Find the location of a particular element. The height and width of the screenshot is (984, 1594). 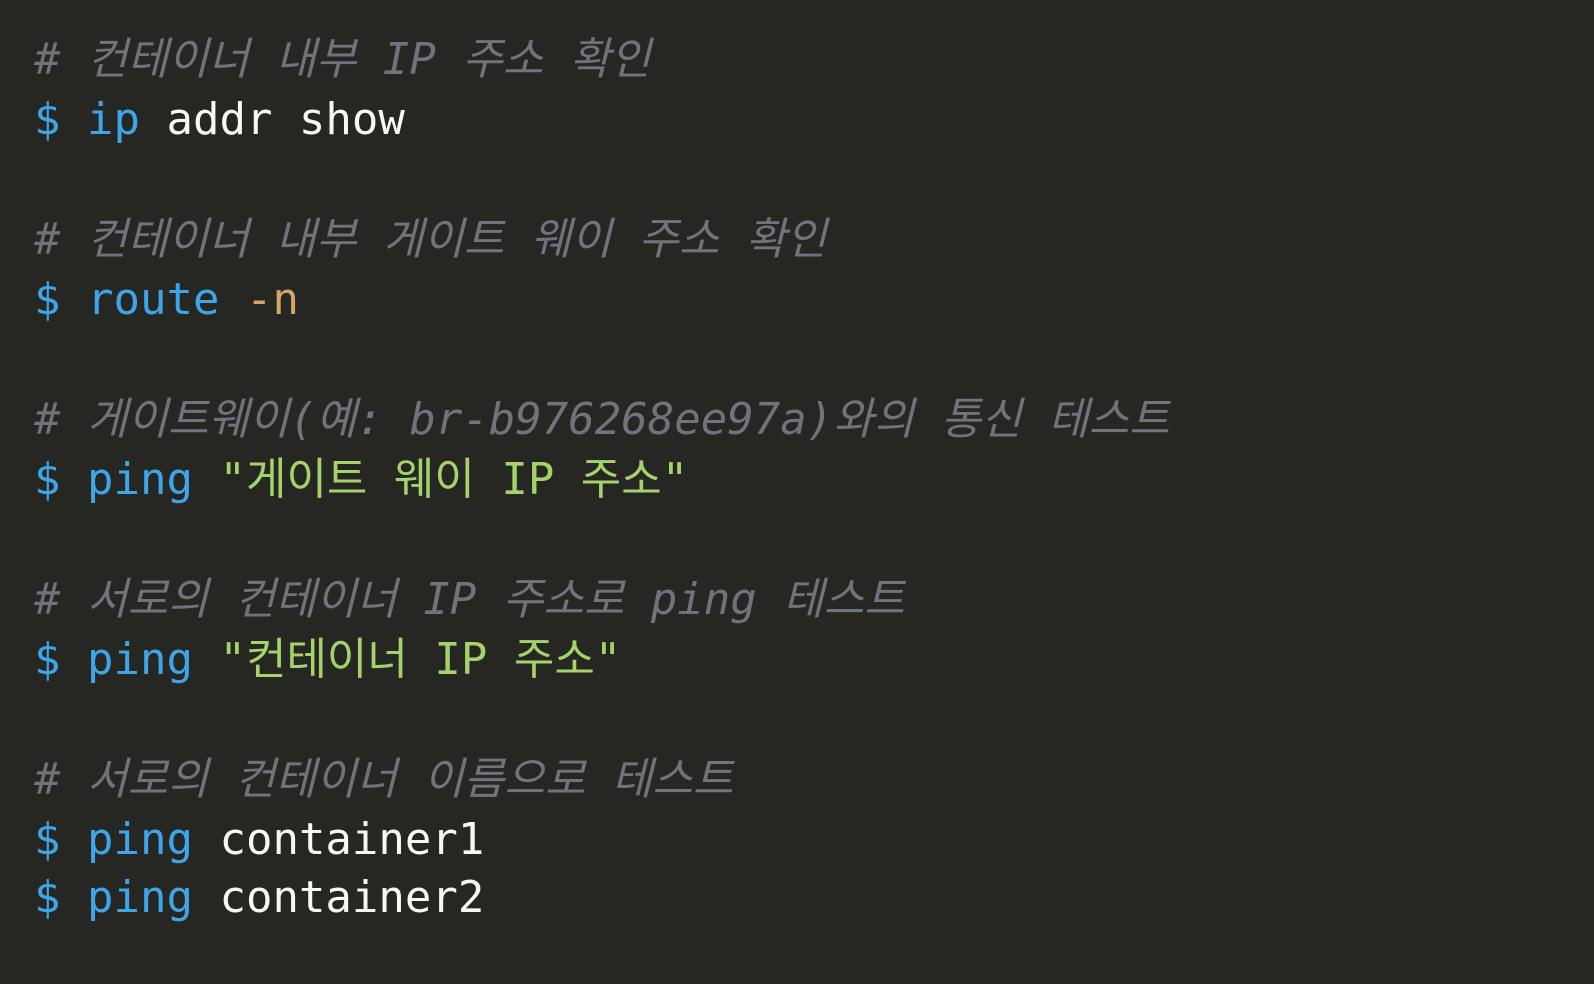

code-command-line: $ ping container2 is located at coordinates (814, 897).